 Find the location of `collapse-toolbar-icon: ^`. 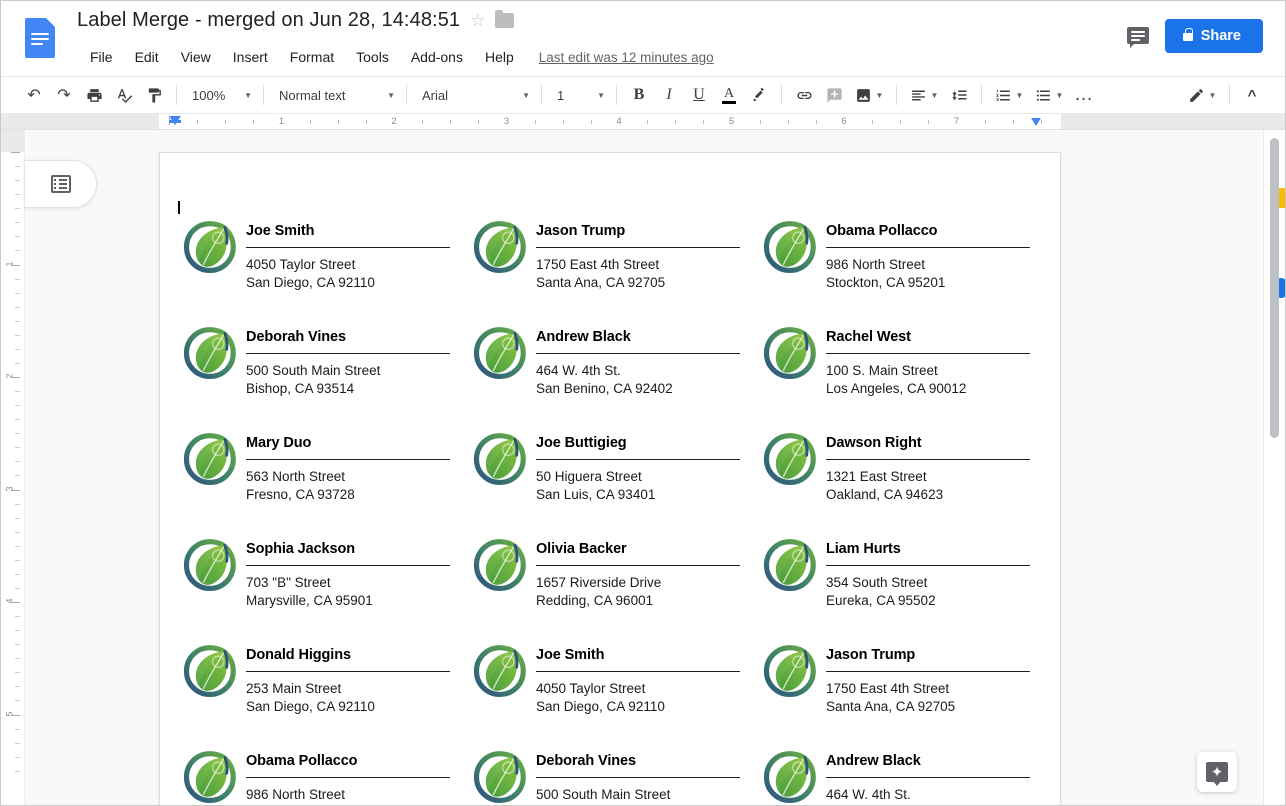

collapse-toolbar-icon: ^ is located at coordinates (1252, 95).